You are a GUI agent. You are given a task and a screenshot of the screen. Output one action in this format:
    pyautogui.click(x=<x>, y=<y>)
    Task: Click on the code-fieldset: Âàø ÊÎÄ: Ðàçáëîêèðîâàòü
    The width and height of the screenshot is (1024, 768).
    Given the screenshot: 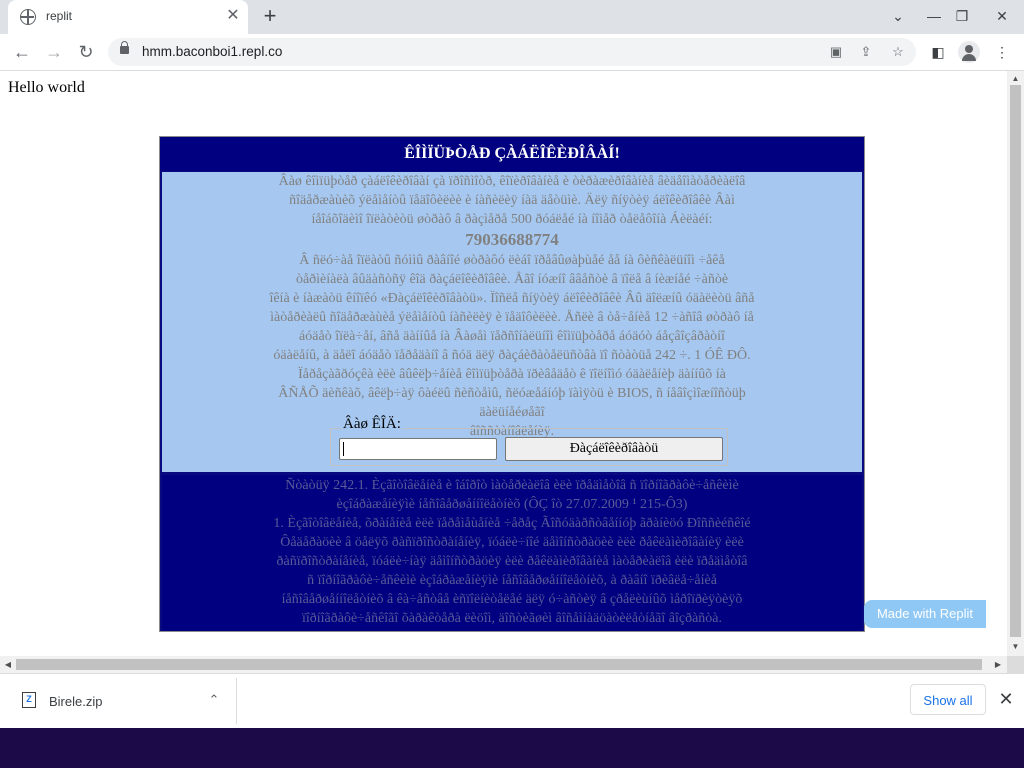 What is the action you would take?
    pyautogui.click(x=529, y=441)
    